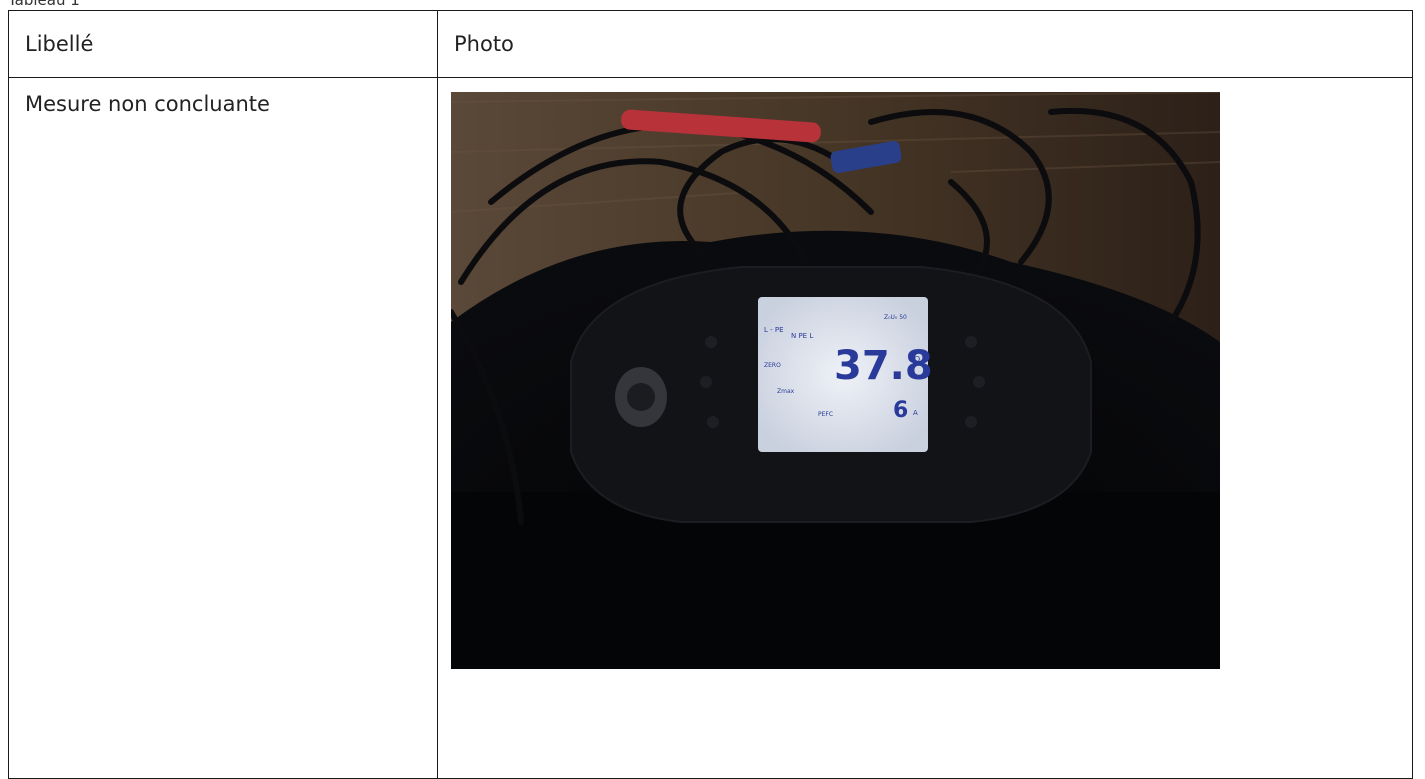  Describe the element at coordinates (772, 365) in the screenshot. I see `lcd-zero: ZERO` at that location.